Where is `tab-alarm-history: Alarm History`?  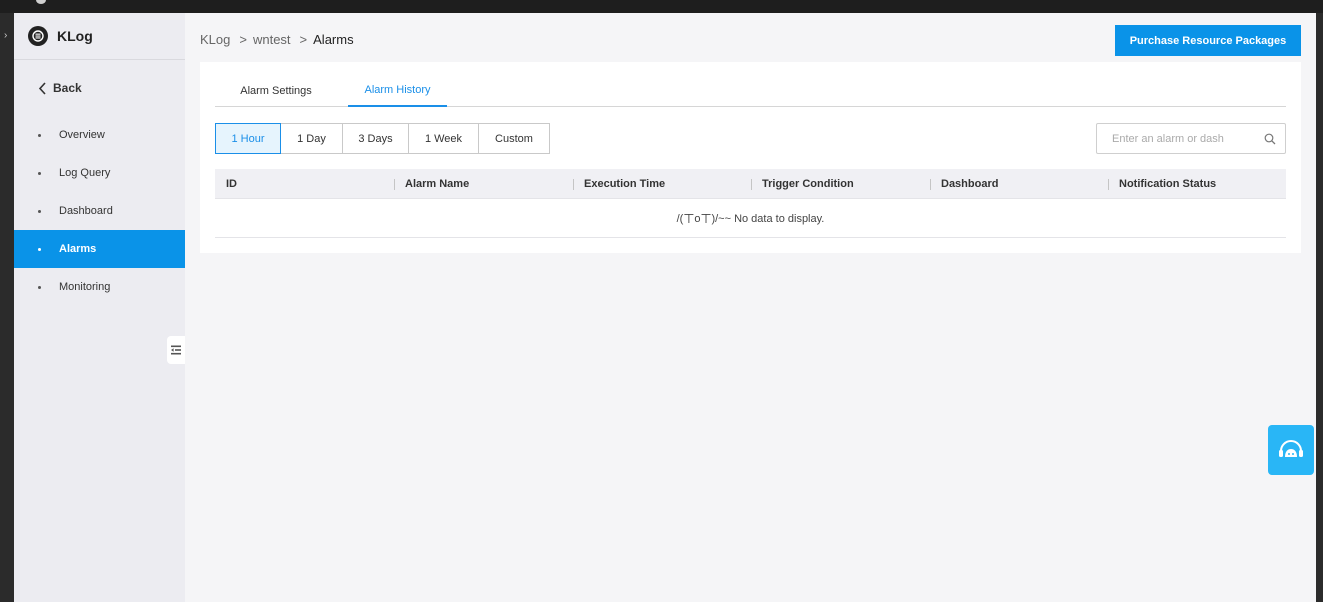 tab-alarm-history: Alarm History is located at coordinates (397, 90).